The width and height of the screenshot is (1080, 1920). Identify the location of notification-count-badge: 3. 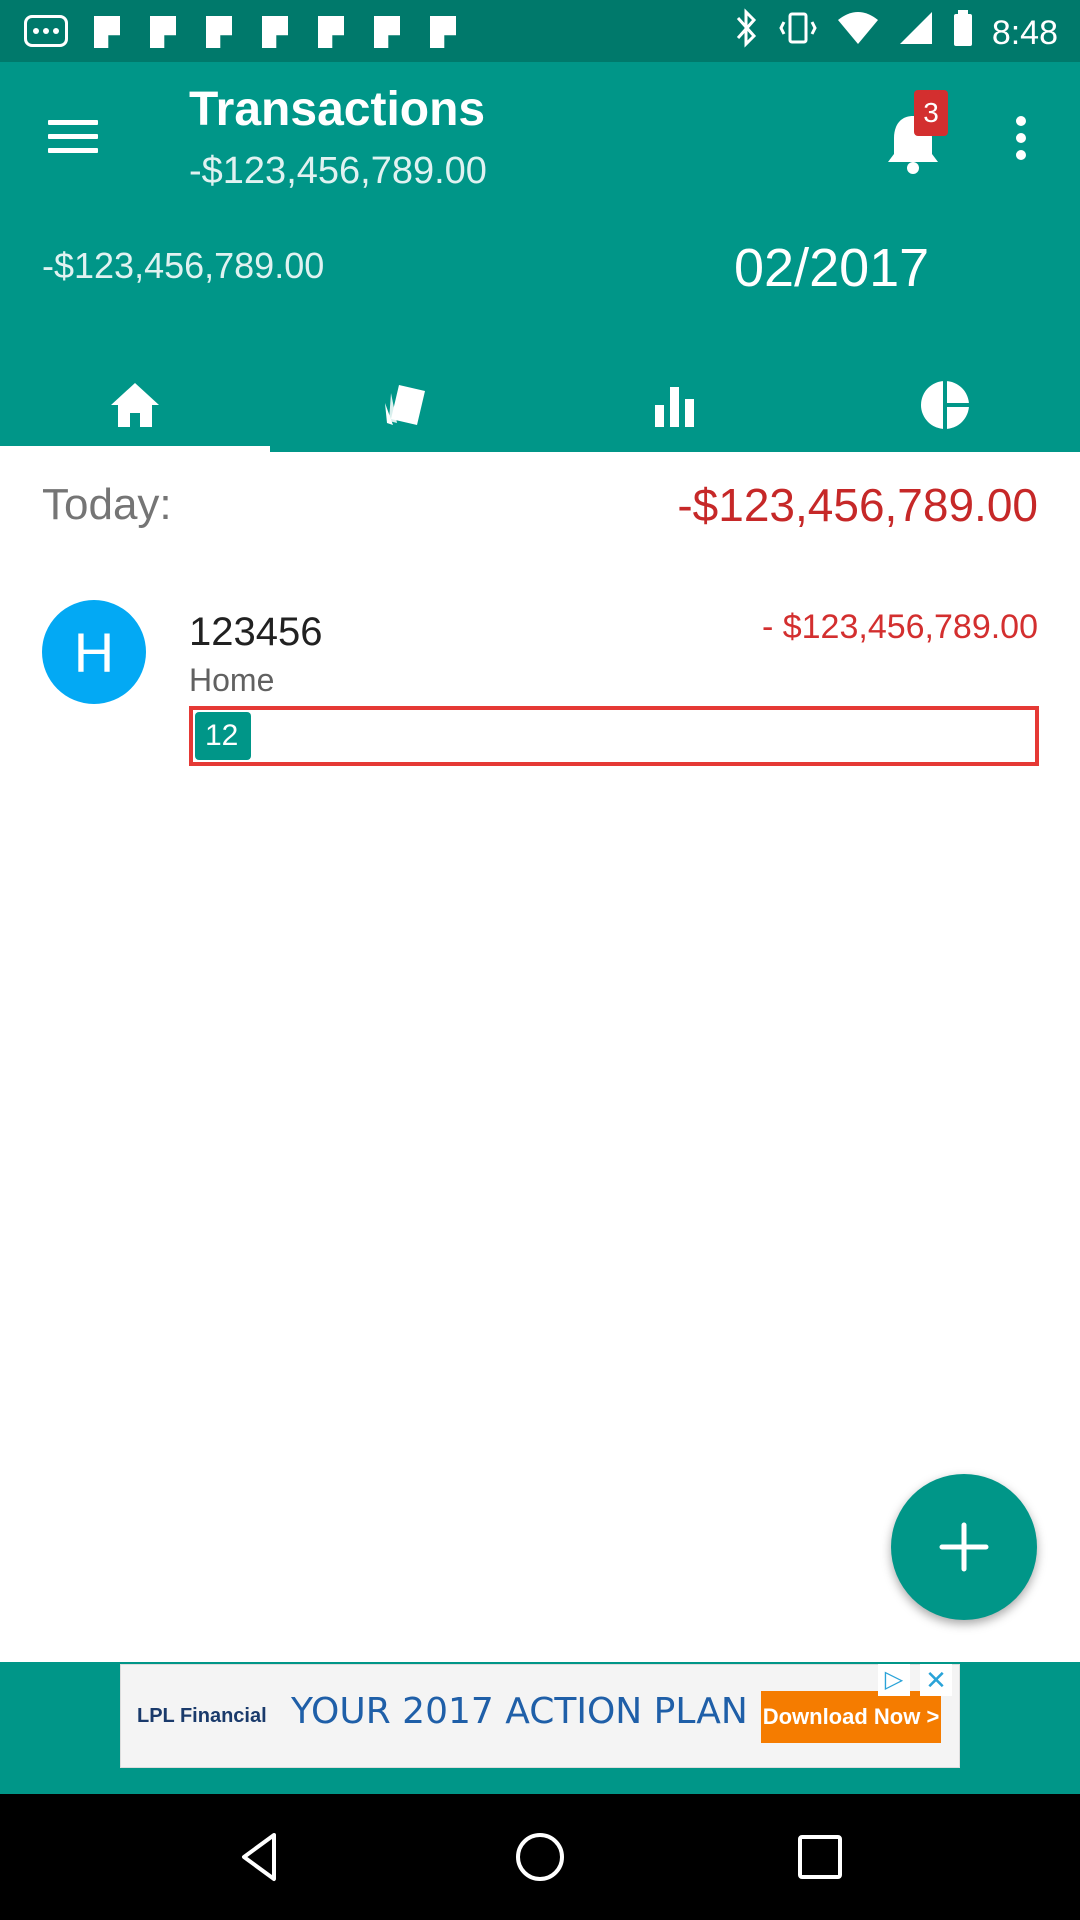
(931, 113).